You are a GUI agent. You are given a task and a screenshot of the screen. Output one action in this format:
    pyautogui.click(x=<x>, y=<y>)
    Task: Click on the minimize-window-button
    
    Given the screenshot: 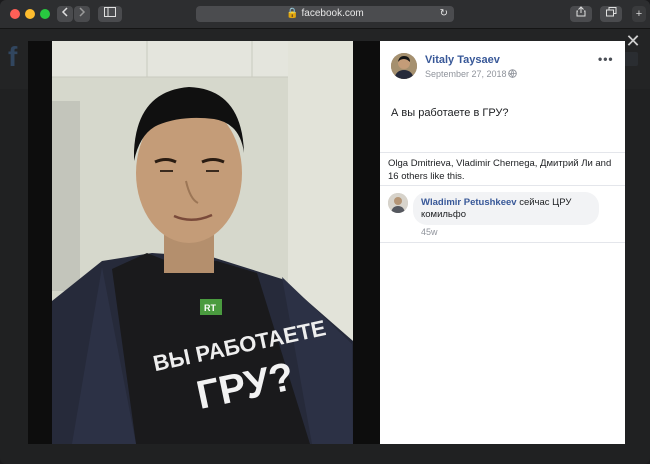 What is the action you would take?
    pyautogui.click(x=30, y=14)
    